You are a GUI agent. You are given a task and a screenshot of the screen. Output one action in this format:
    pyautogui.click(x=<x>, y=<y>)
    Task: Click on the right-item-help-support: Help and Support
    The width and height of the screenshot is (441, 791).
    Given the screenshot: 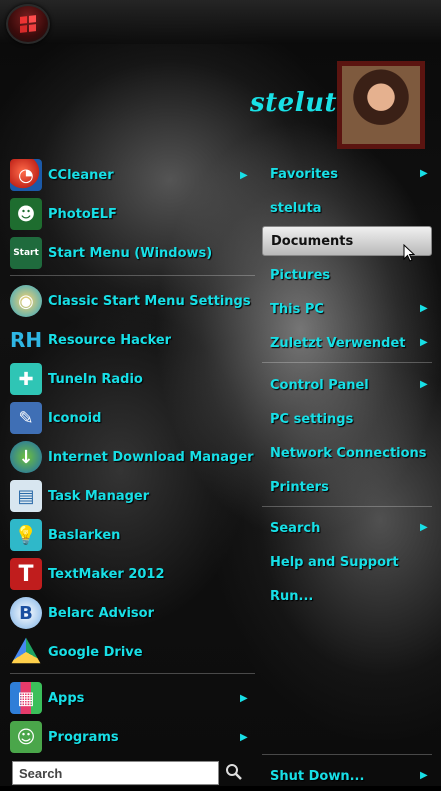 What is the action you would take?
    pyautogui.click(x=347, y=562)
    